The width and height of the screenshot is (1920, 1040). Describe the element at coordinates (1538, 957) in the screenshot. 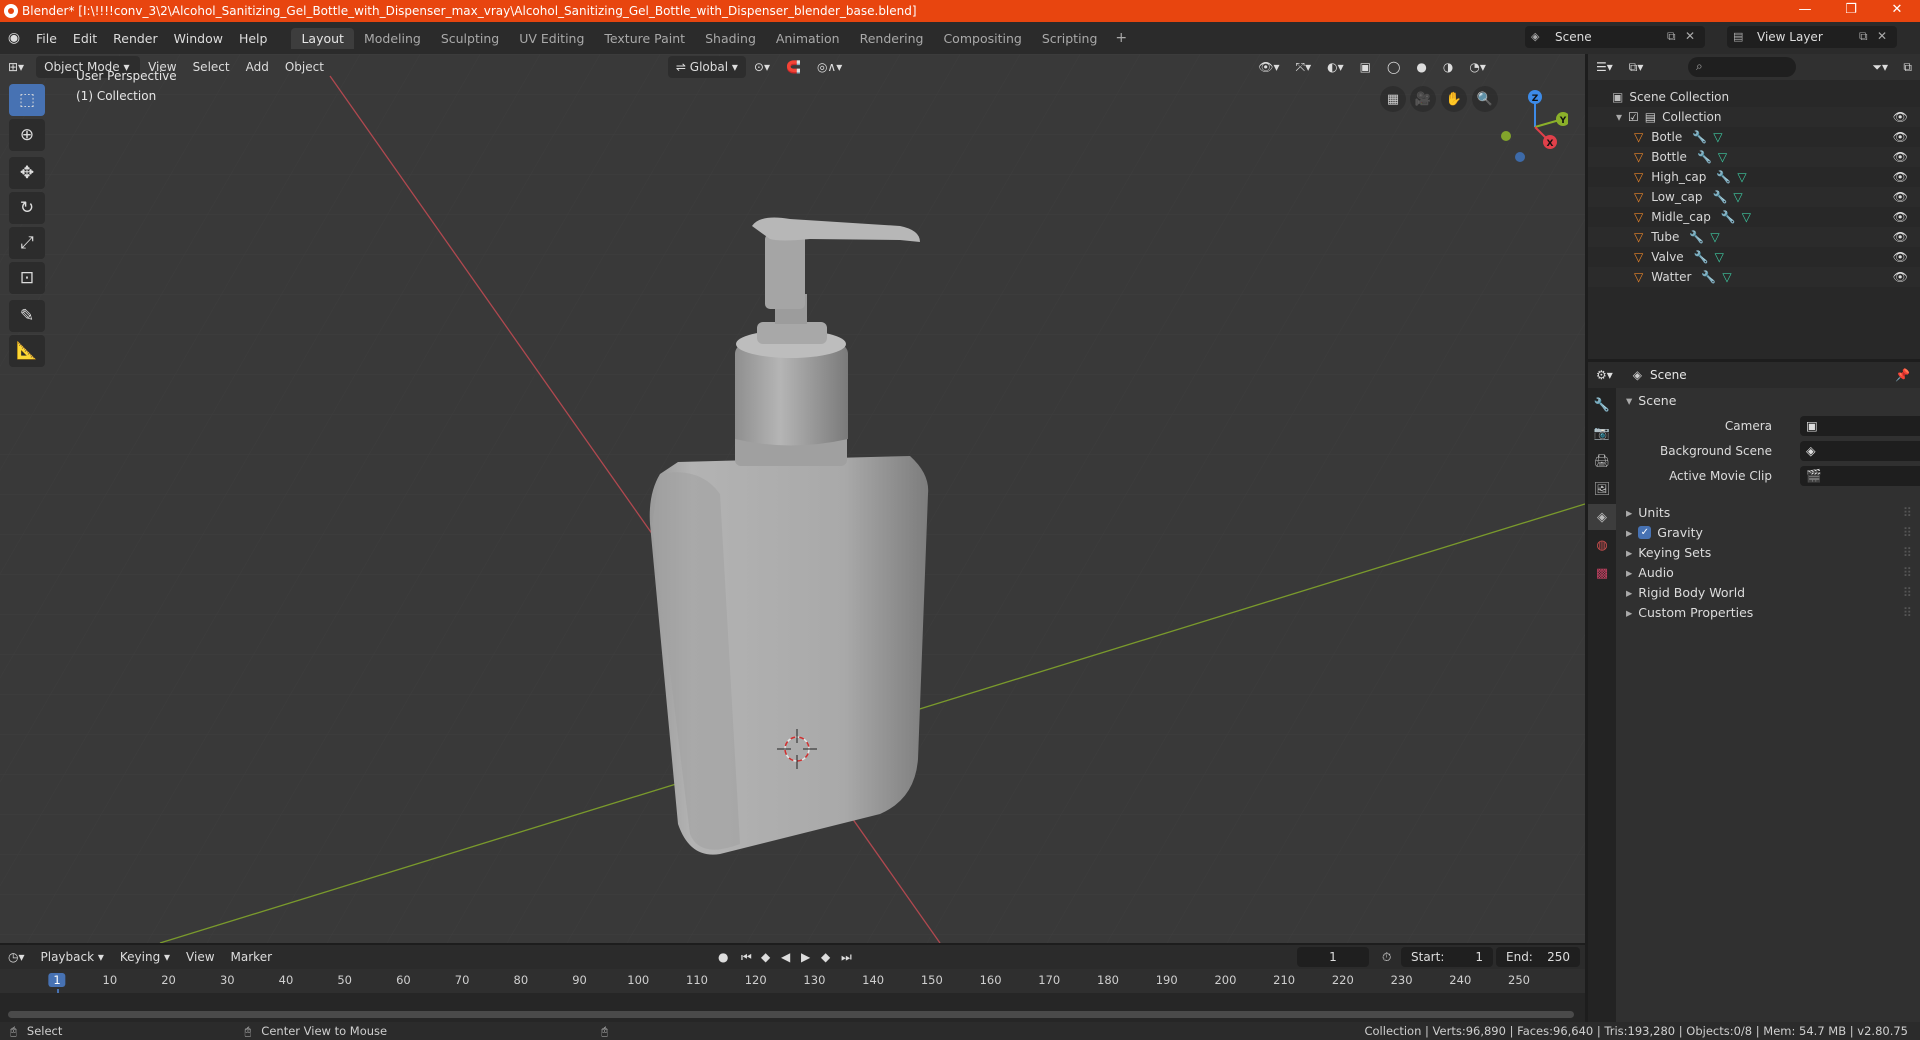

I see `end-frame-field: End: 250` at that location.